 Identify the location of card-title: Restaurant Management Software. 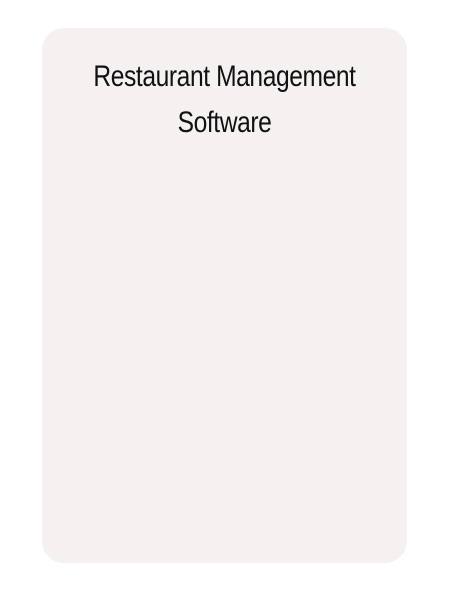
(224, 100).